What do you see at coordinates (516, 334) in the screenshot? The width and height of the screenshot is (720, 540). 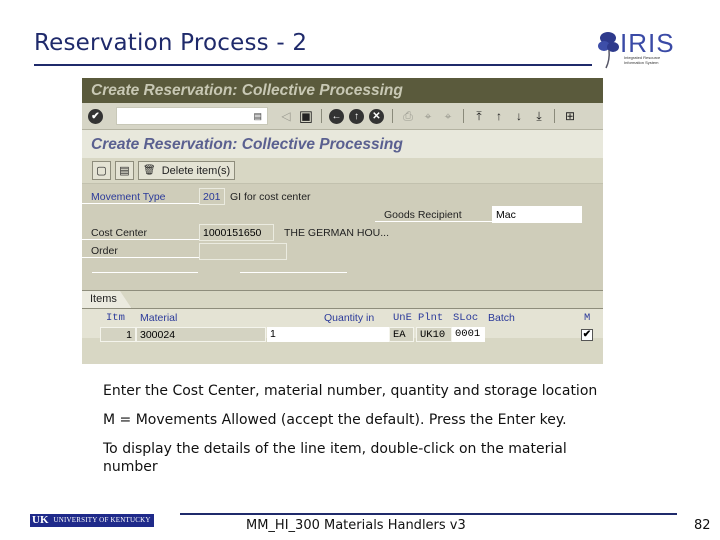 I see `batch-cell` at bounding box center [516, 334].